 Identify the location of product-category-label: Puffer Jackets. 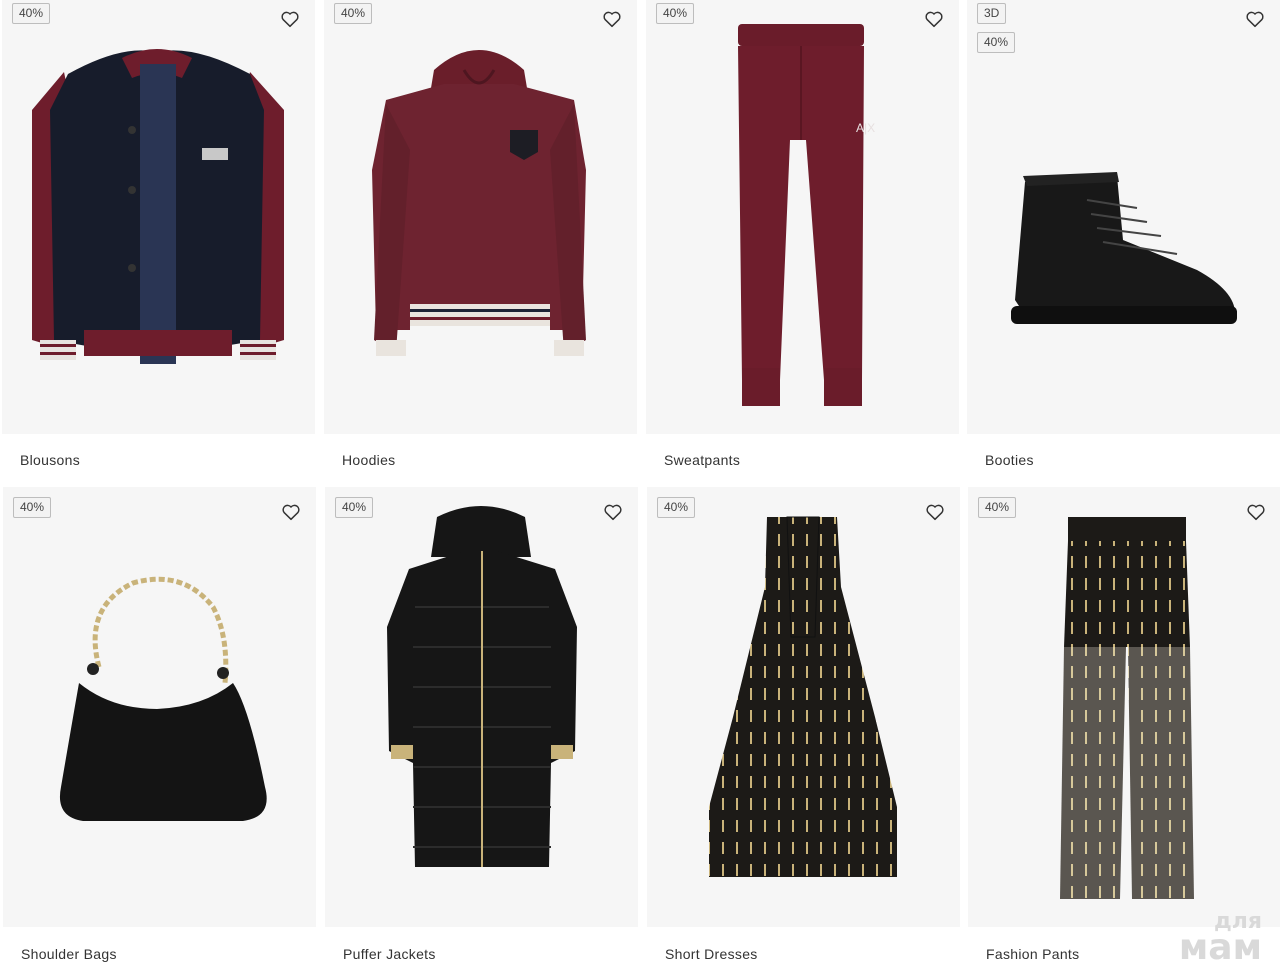
(389, 954).